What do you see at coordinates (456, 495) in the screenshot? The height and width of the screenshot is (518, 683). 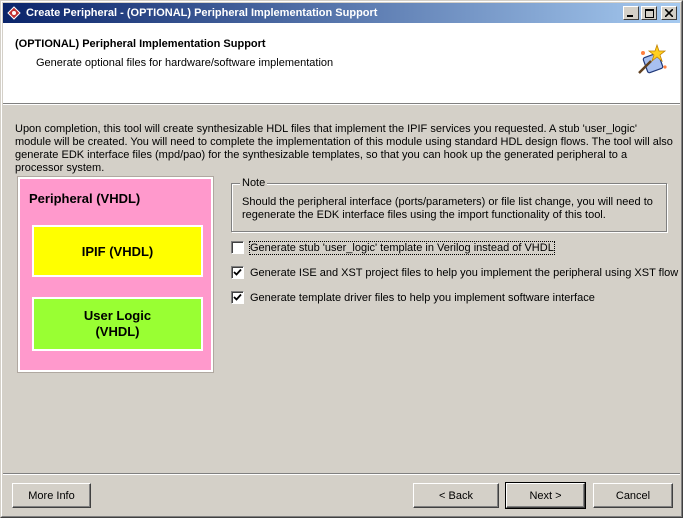 I see `back-button: < Back` at bounding box center [456, 495].